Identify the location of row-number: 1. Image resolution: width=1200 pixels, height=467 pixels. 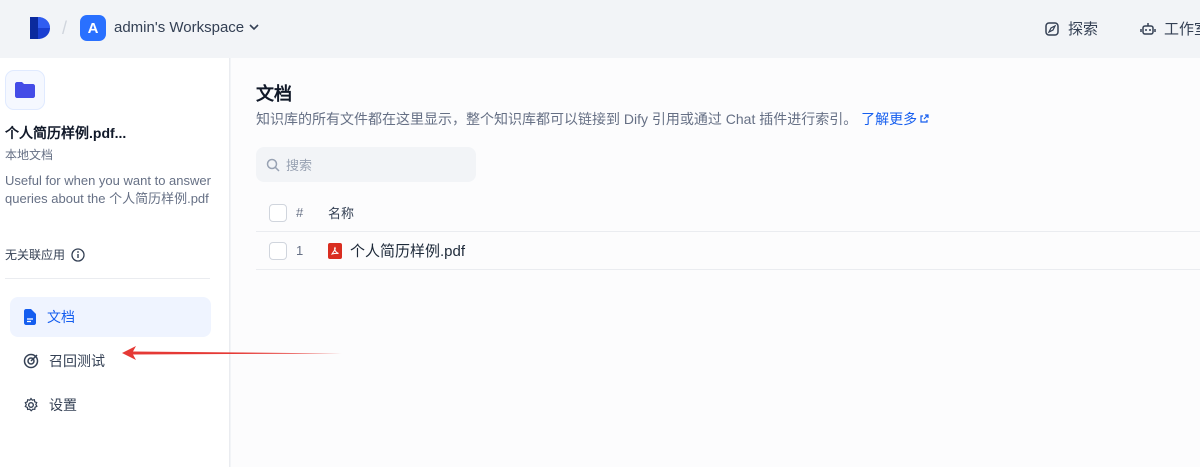
(300, 250).